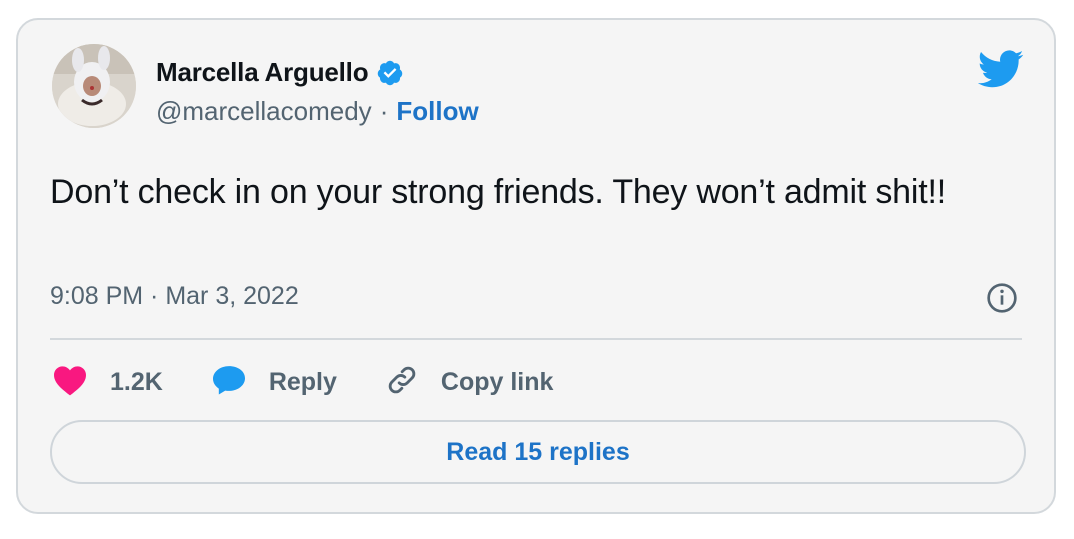 The image size is (1074, 539). I want to click on like-count: 1.2K, so click(136, 382).